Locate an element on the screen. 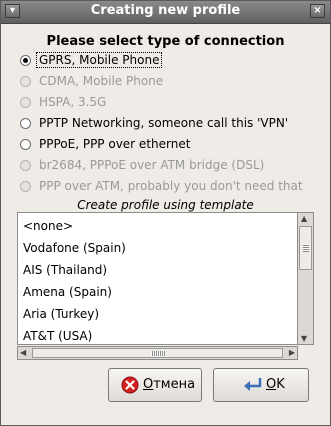  window-title: Creating new profile is located at coordinates (165, 10).